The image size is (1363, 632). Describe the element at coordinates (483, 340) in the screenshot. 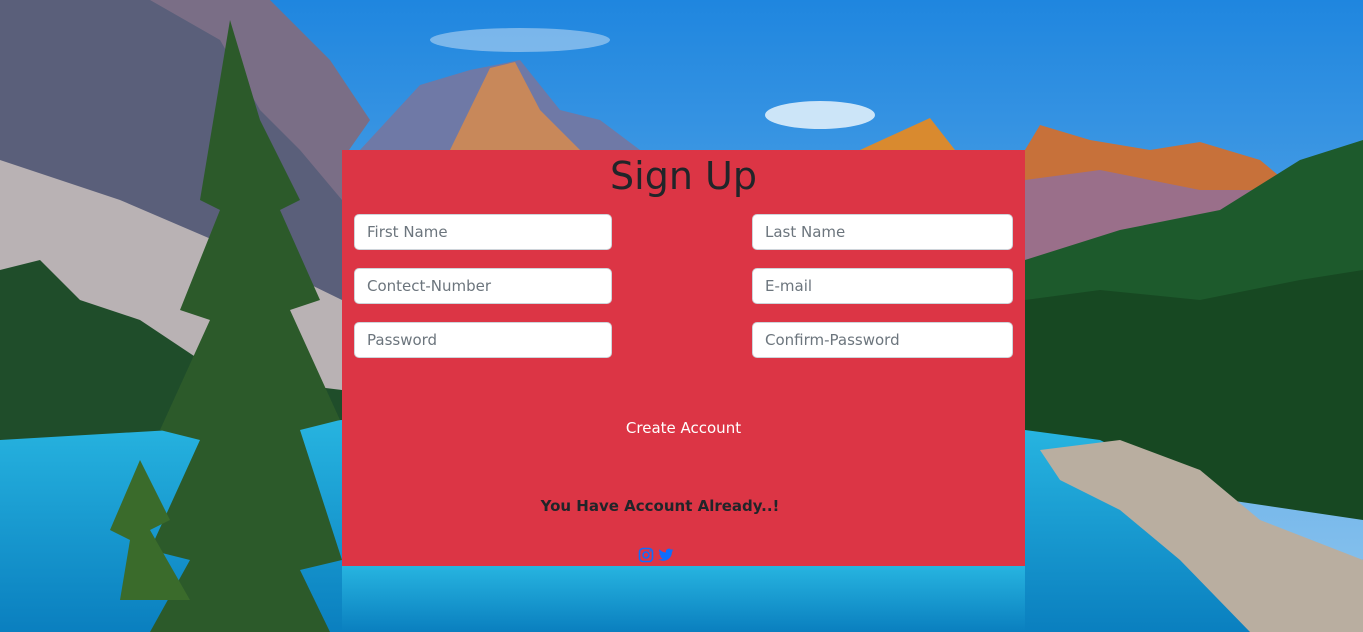

I see `password-input` at that location.